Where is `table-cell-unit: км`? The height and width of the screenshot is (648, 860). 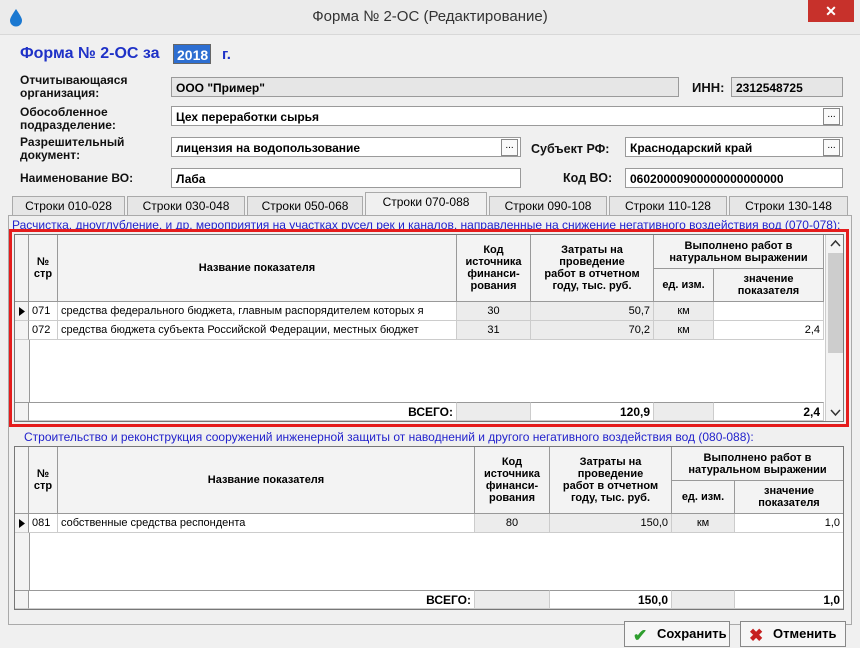
table-cell-unit: км is located at coordinates (703, 523).